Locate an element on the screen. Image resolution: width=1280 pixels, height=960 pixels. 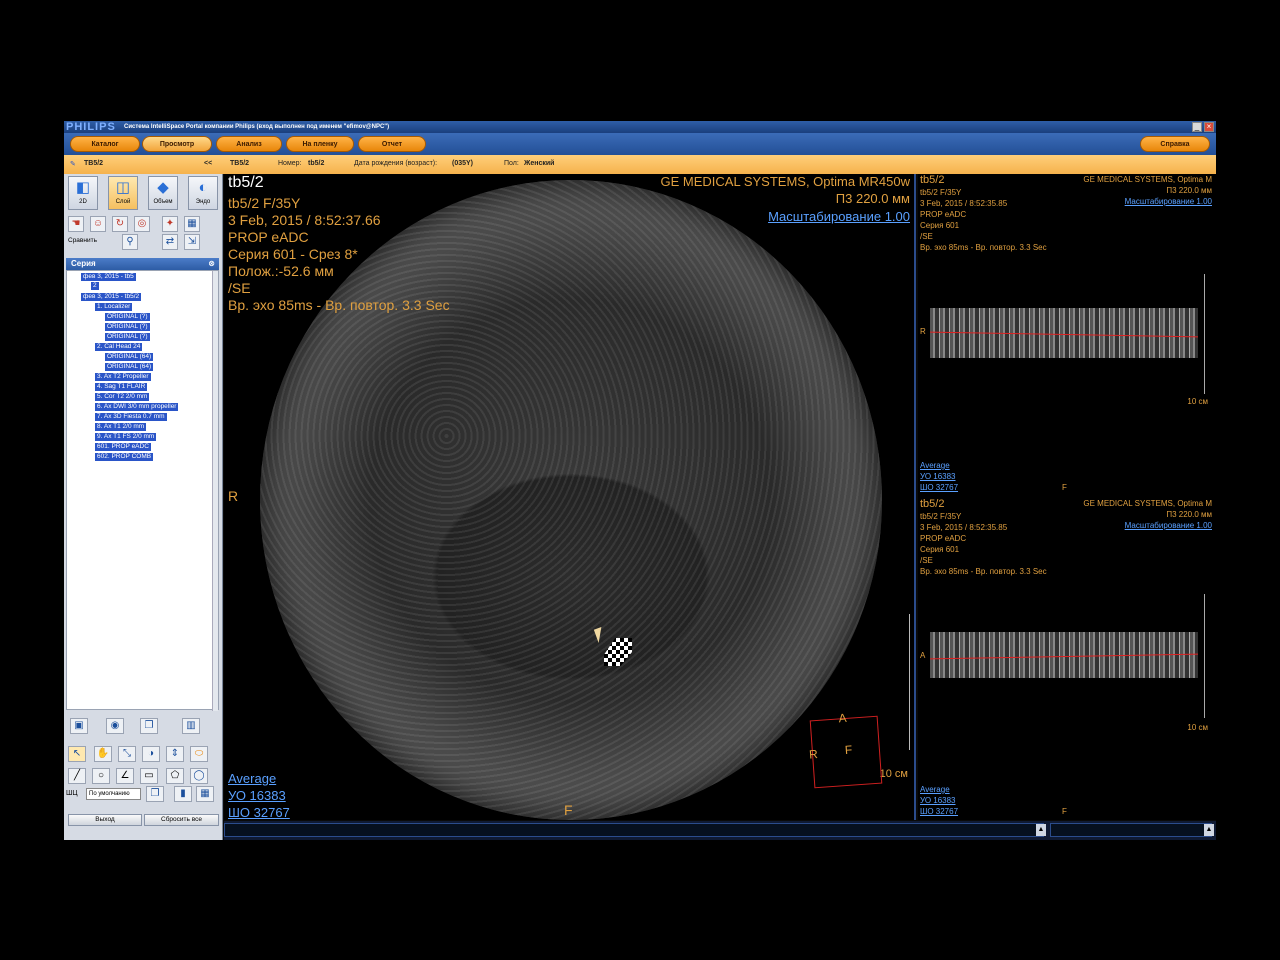
tree-series: 5. Cor T2 2/0 mm is located at coordinates (122, 397).